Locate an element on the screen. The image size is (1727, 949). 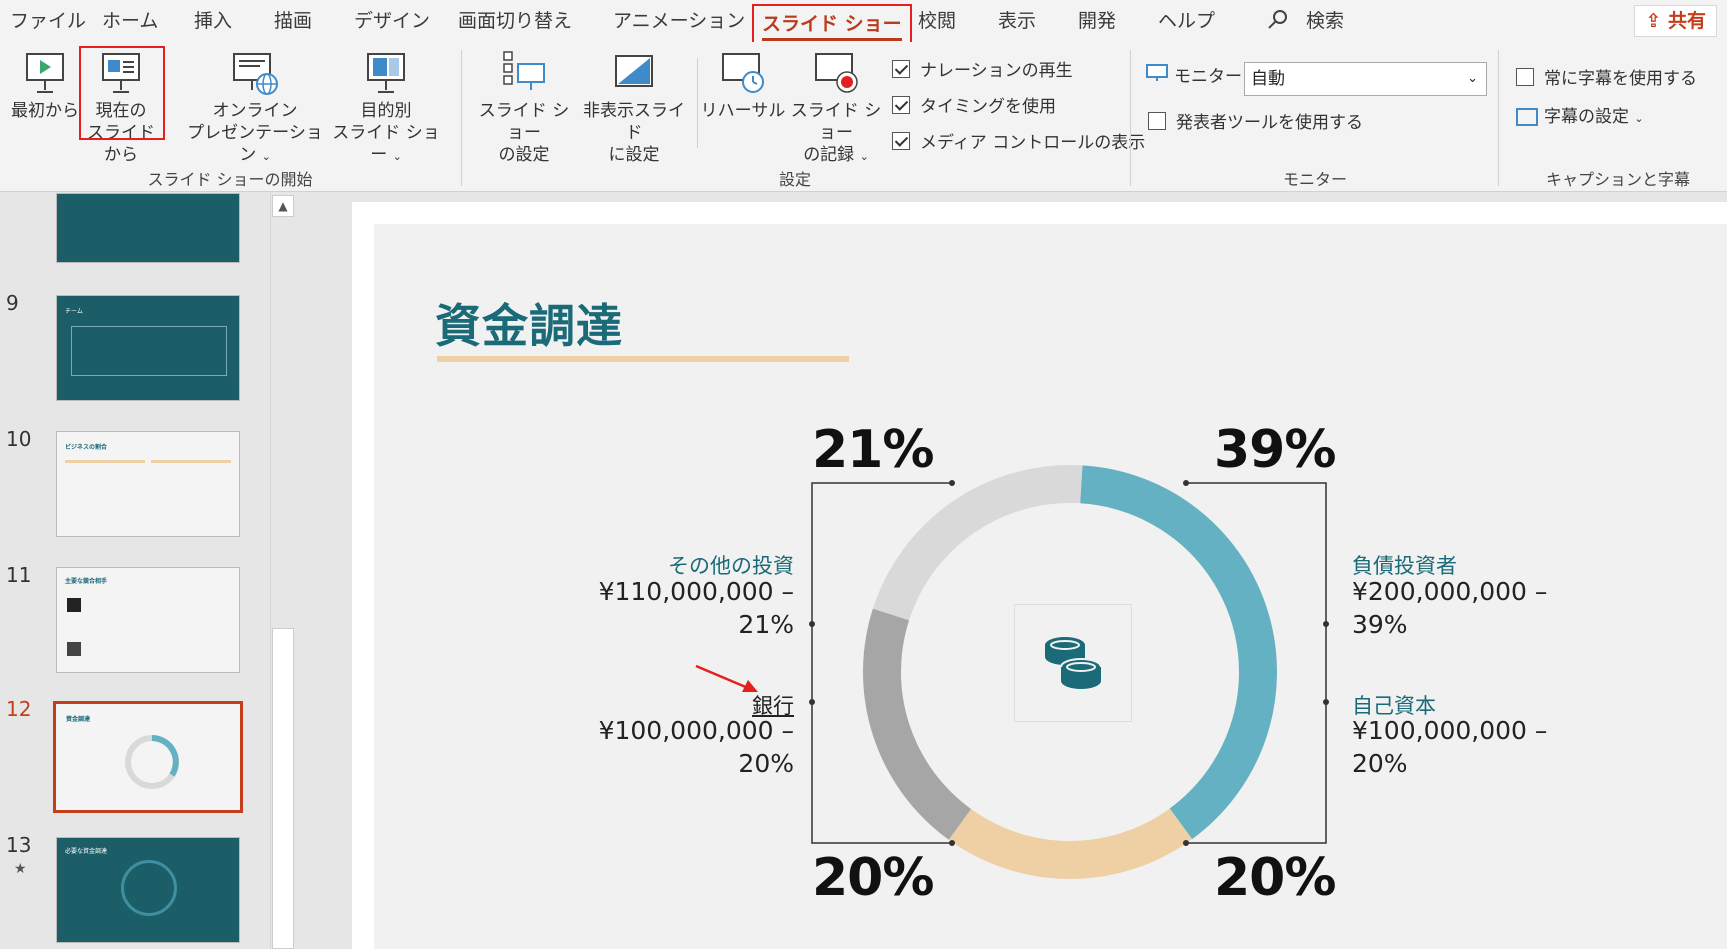
bank-value: ¥100,000,000 – 20% is located at coordinates (696, 747).